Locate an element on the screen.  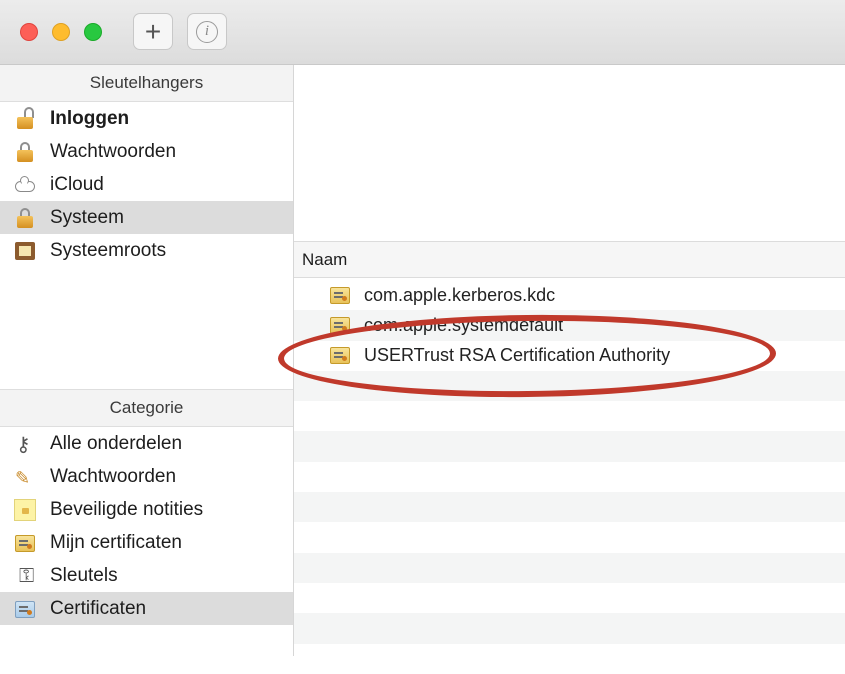
sidebar-item-alle-onderdelen: ⚷ Alle onderdelen is located at coordinates (146, 443).